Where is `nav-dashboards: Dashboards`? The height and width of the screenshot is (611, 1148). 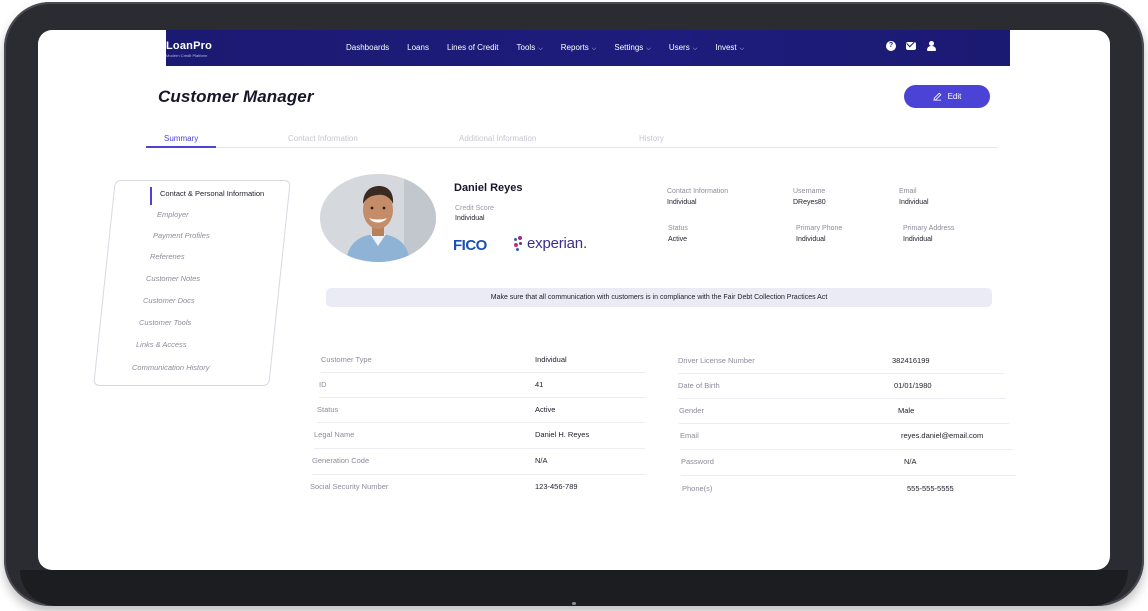
nav-dashboards: Dashboards is located at coordinates (367, 48).